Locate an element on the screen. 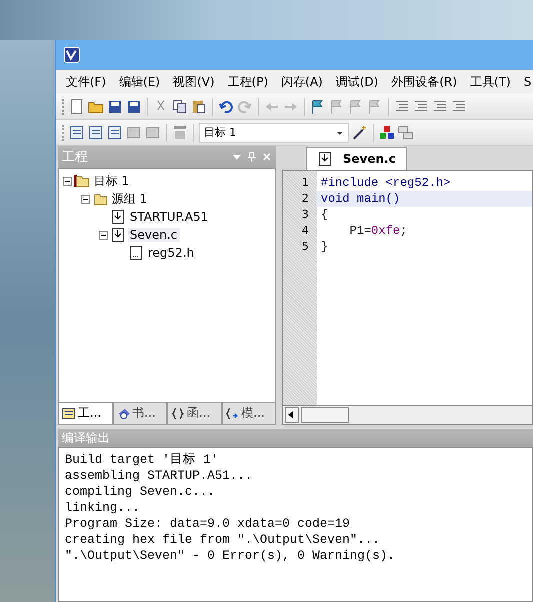 The image size is (533, 602). code-line: } is located at coordinates (325, 247).